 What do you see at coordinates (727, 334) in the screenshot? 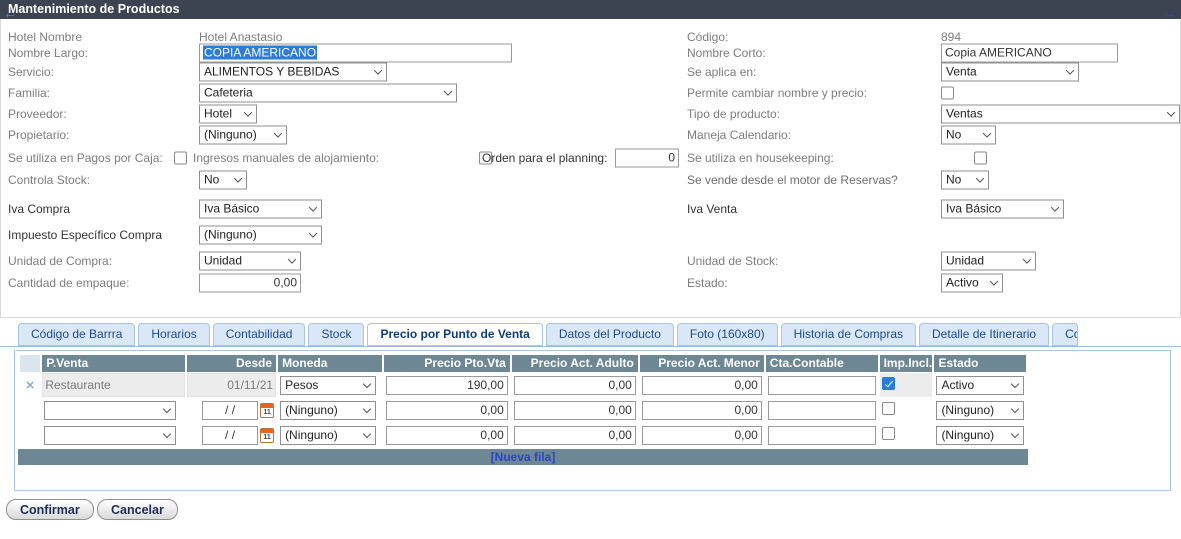
I see `tab-foto: Foto (160x80)` at bounding box center [727, 334].